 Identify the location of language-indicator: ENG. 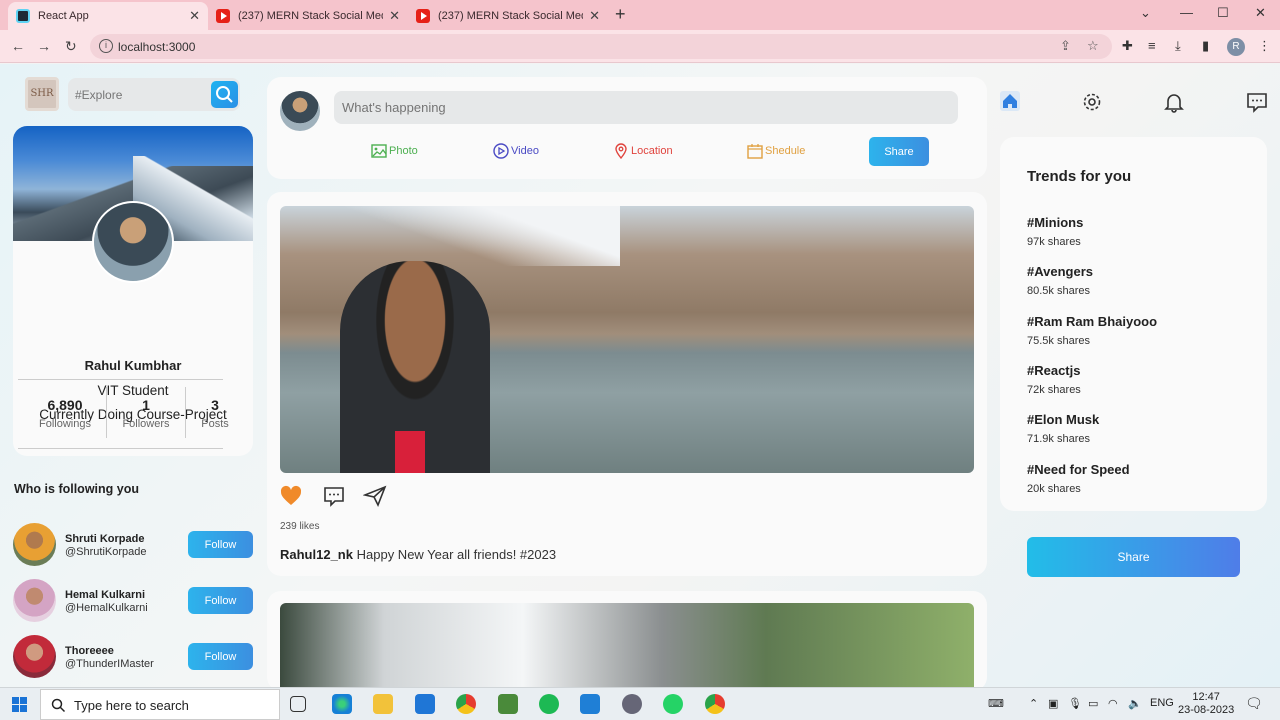
(1162, 703).